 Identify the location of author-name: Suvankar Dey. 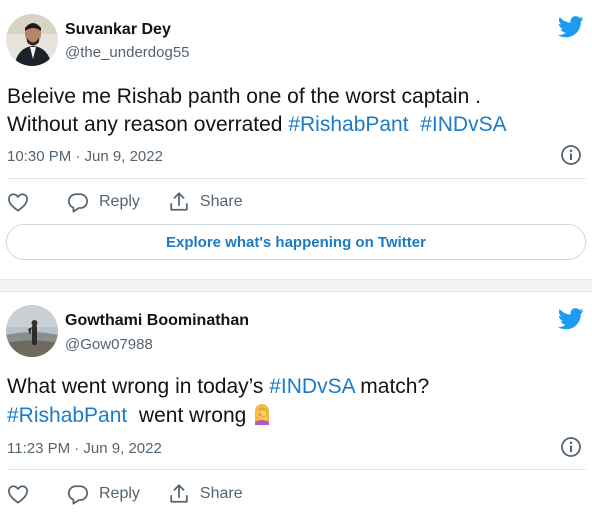
(118, 30).